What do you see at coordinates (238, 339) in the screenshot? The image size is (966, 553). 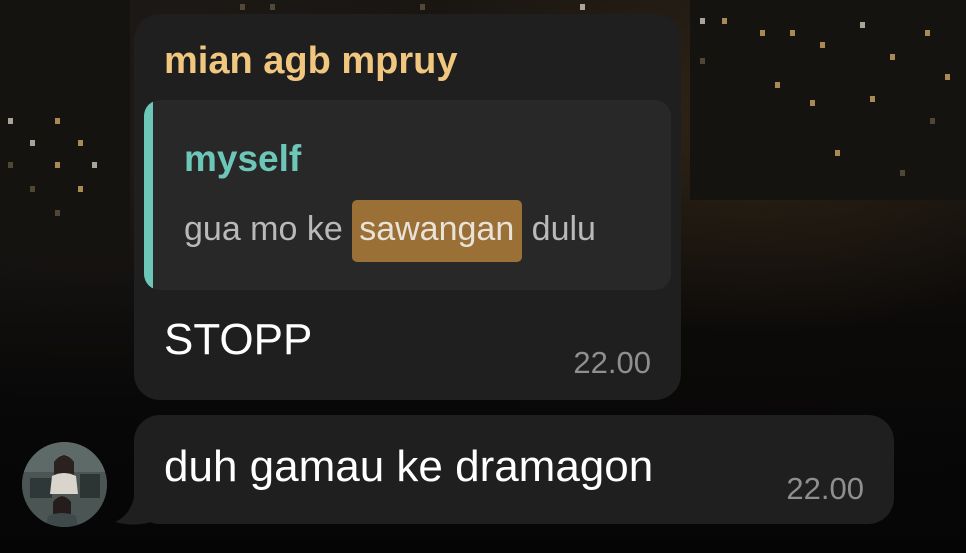 I see `message-text: STOPP` at bounding box center [238, 339].